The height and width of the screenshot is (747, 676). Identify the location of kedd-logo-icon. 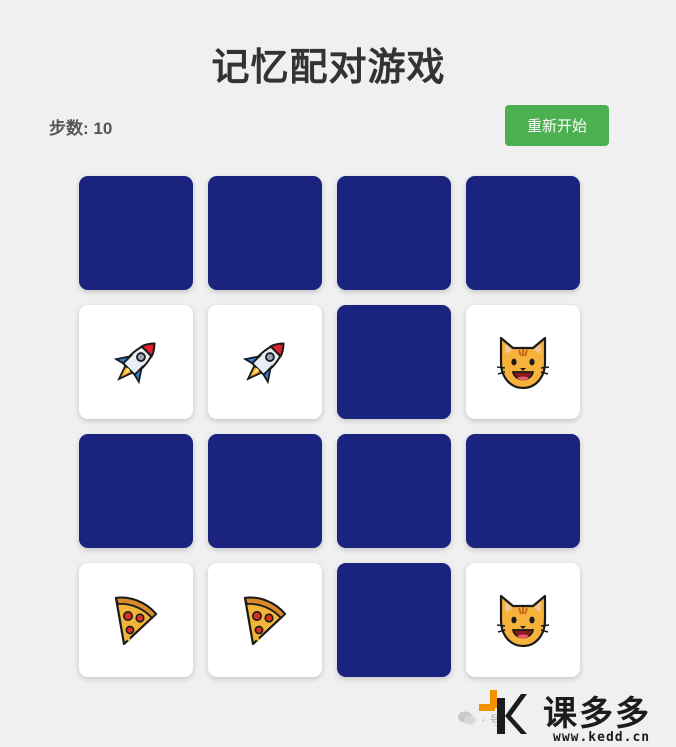
(503, 712).